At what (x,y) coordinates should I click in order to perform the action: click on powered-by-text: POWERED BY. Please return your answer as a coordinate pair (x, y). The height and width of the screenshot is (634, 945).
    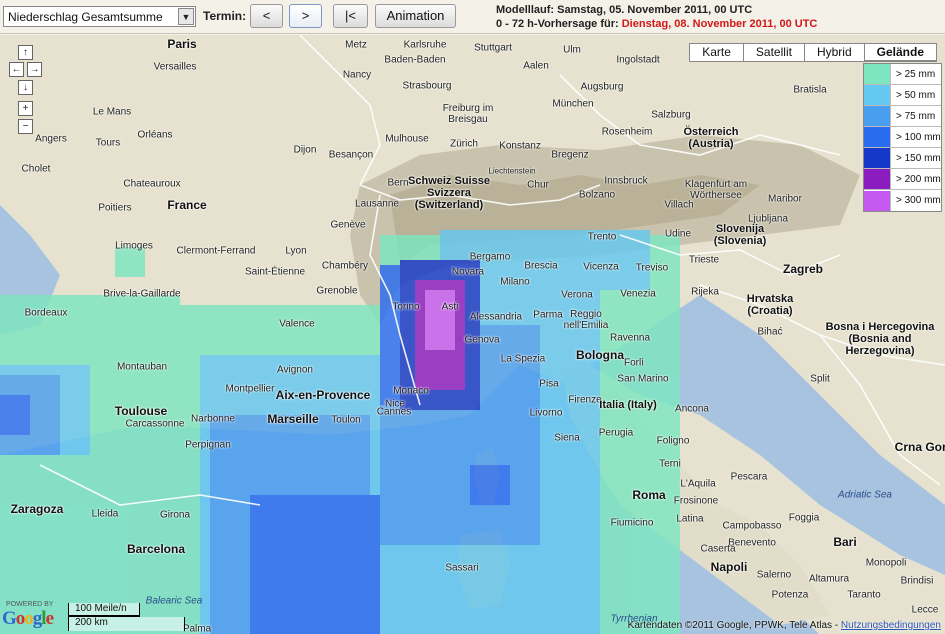
    Looking at the image, I should click on (30, 604).